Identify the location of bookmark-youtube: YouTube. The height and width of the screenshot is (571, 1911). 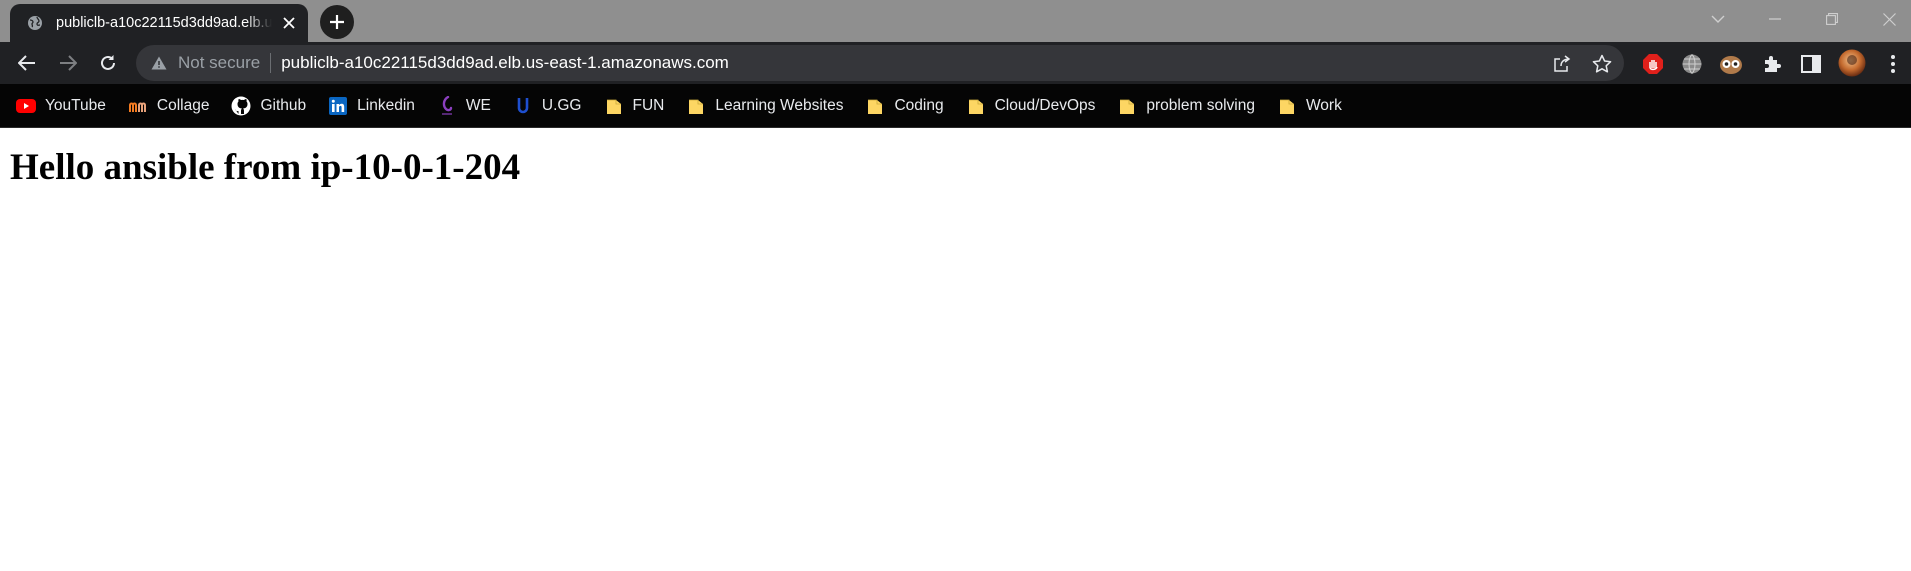
(61, 106).